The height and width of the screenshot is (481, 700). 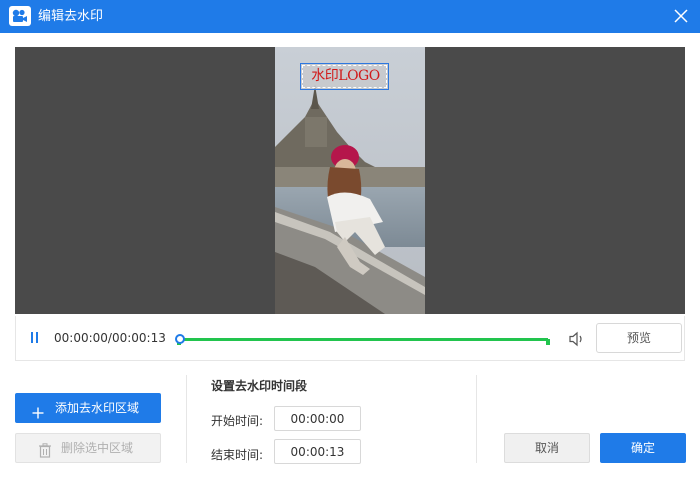 I want to click on ok-button: 确定, so click(x=643, y=448).